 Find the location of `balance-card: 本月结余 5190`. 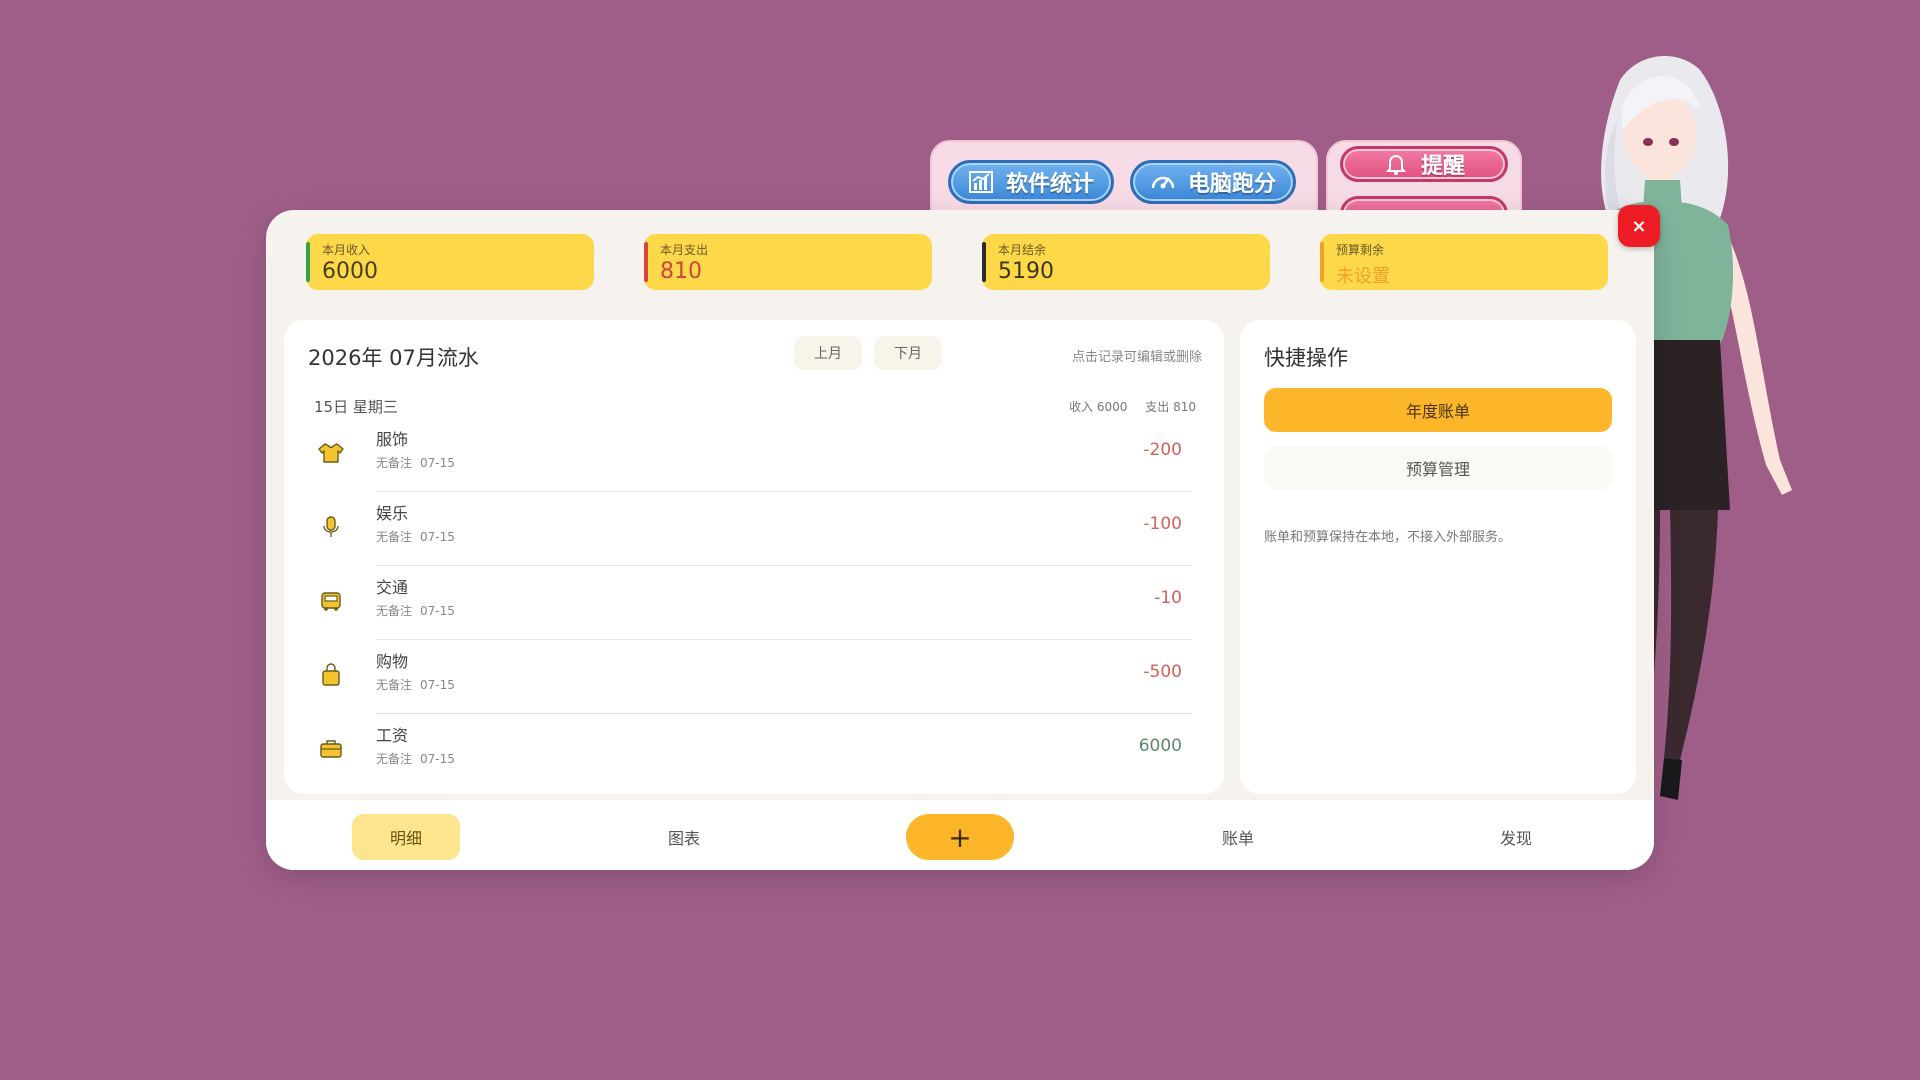

balance-card: 本月结余 5190 is located at coordinates (1126, 262).